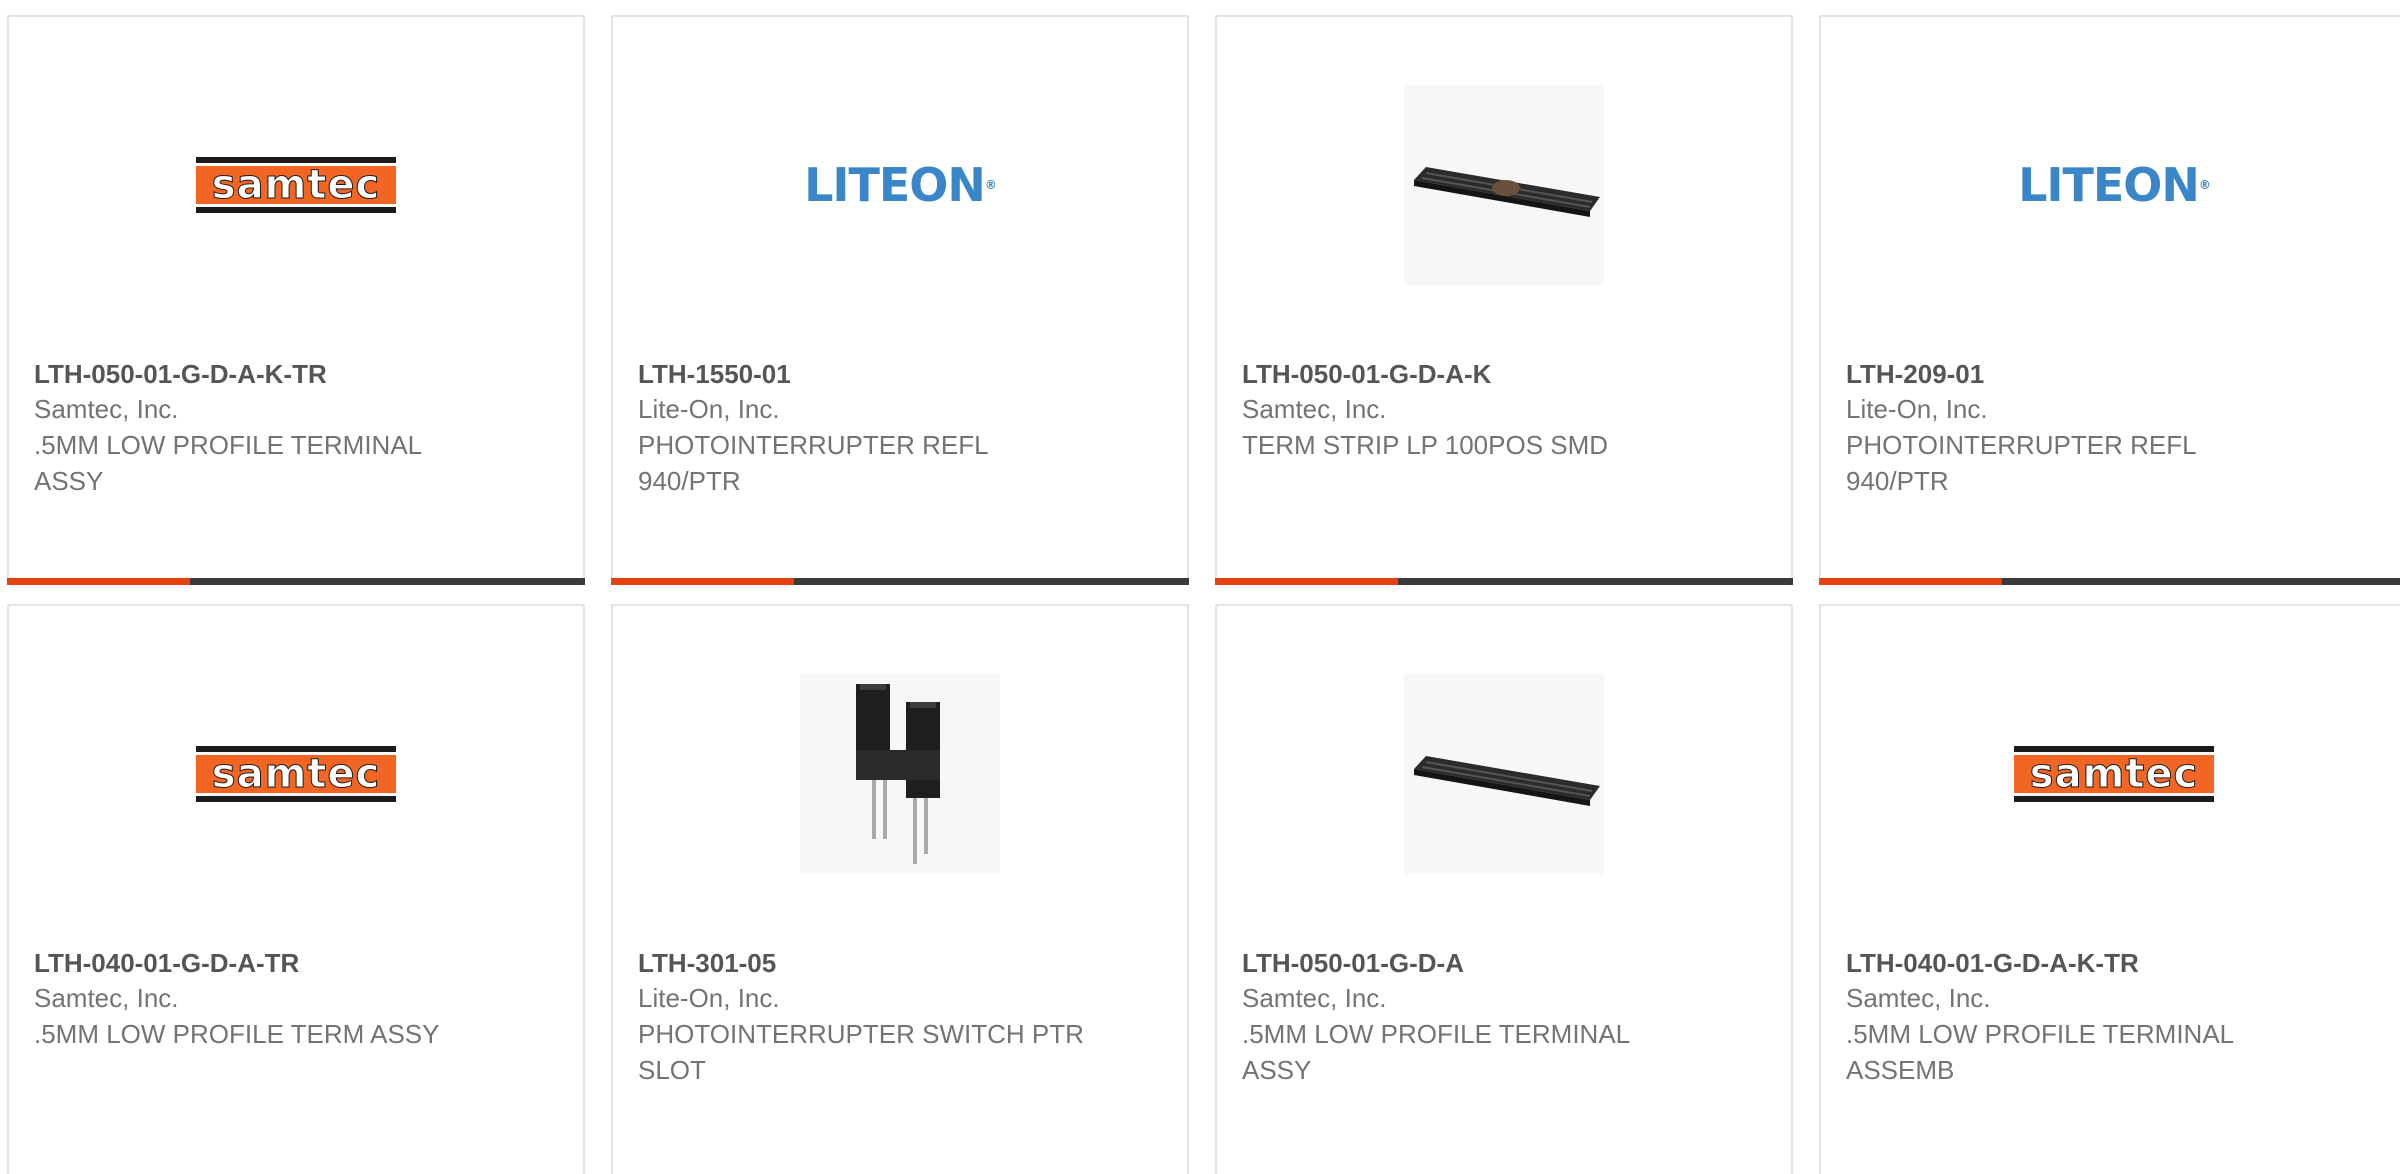  I want to click on part-number: LTH-050-01-G-D-A-K-TR, so click(274, 374).